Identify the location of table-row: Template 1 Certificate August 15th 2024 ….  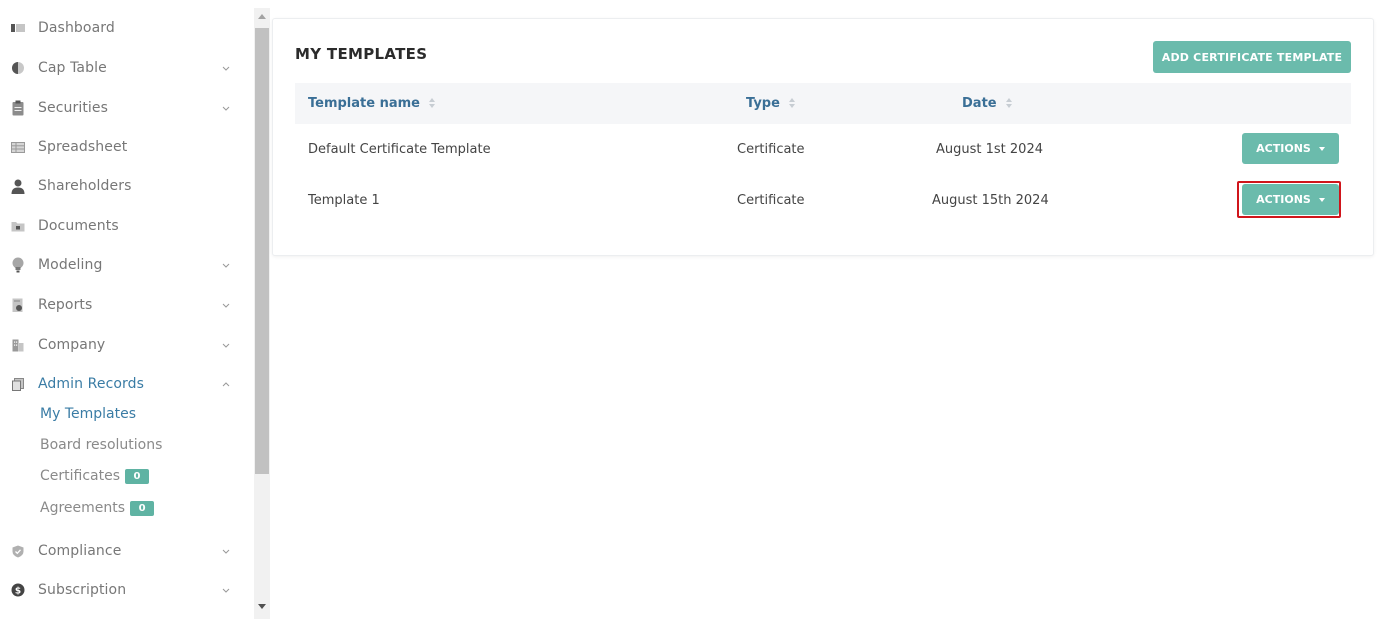
(823, 200).